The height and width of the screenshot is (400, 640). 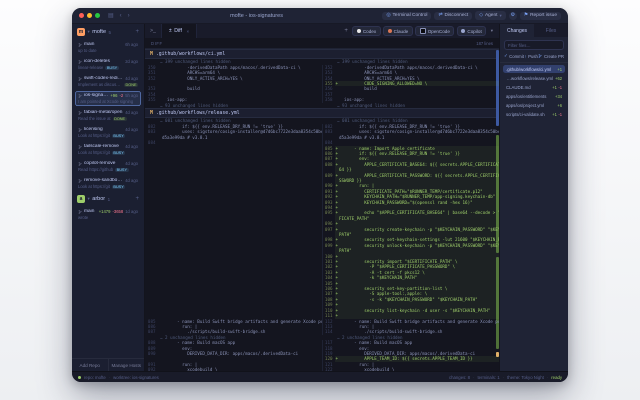 I want to click on repo-icon: a, so click(x=81, y=199).